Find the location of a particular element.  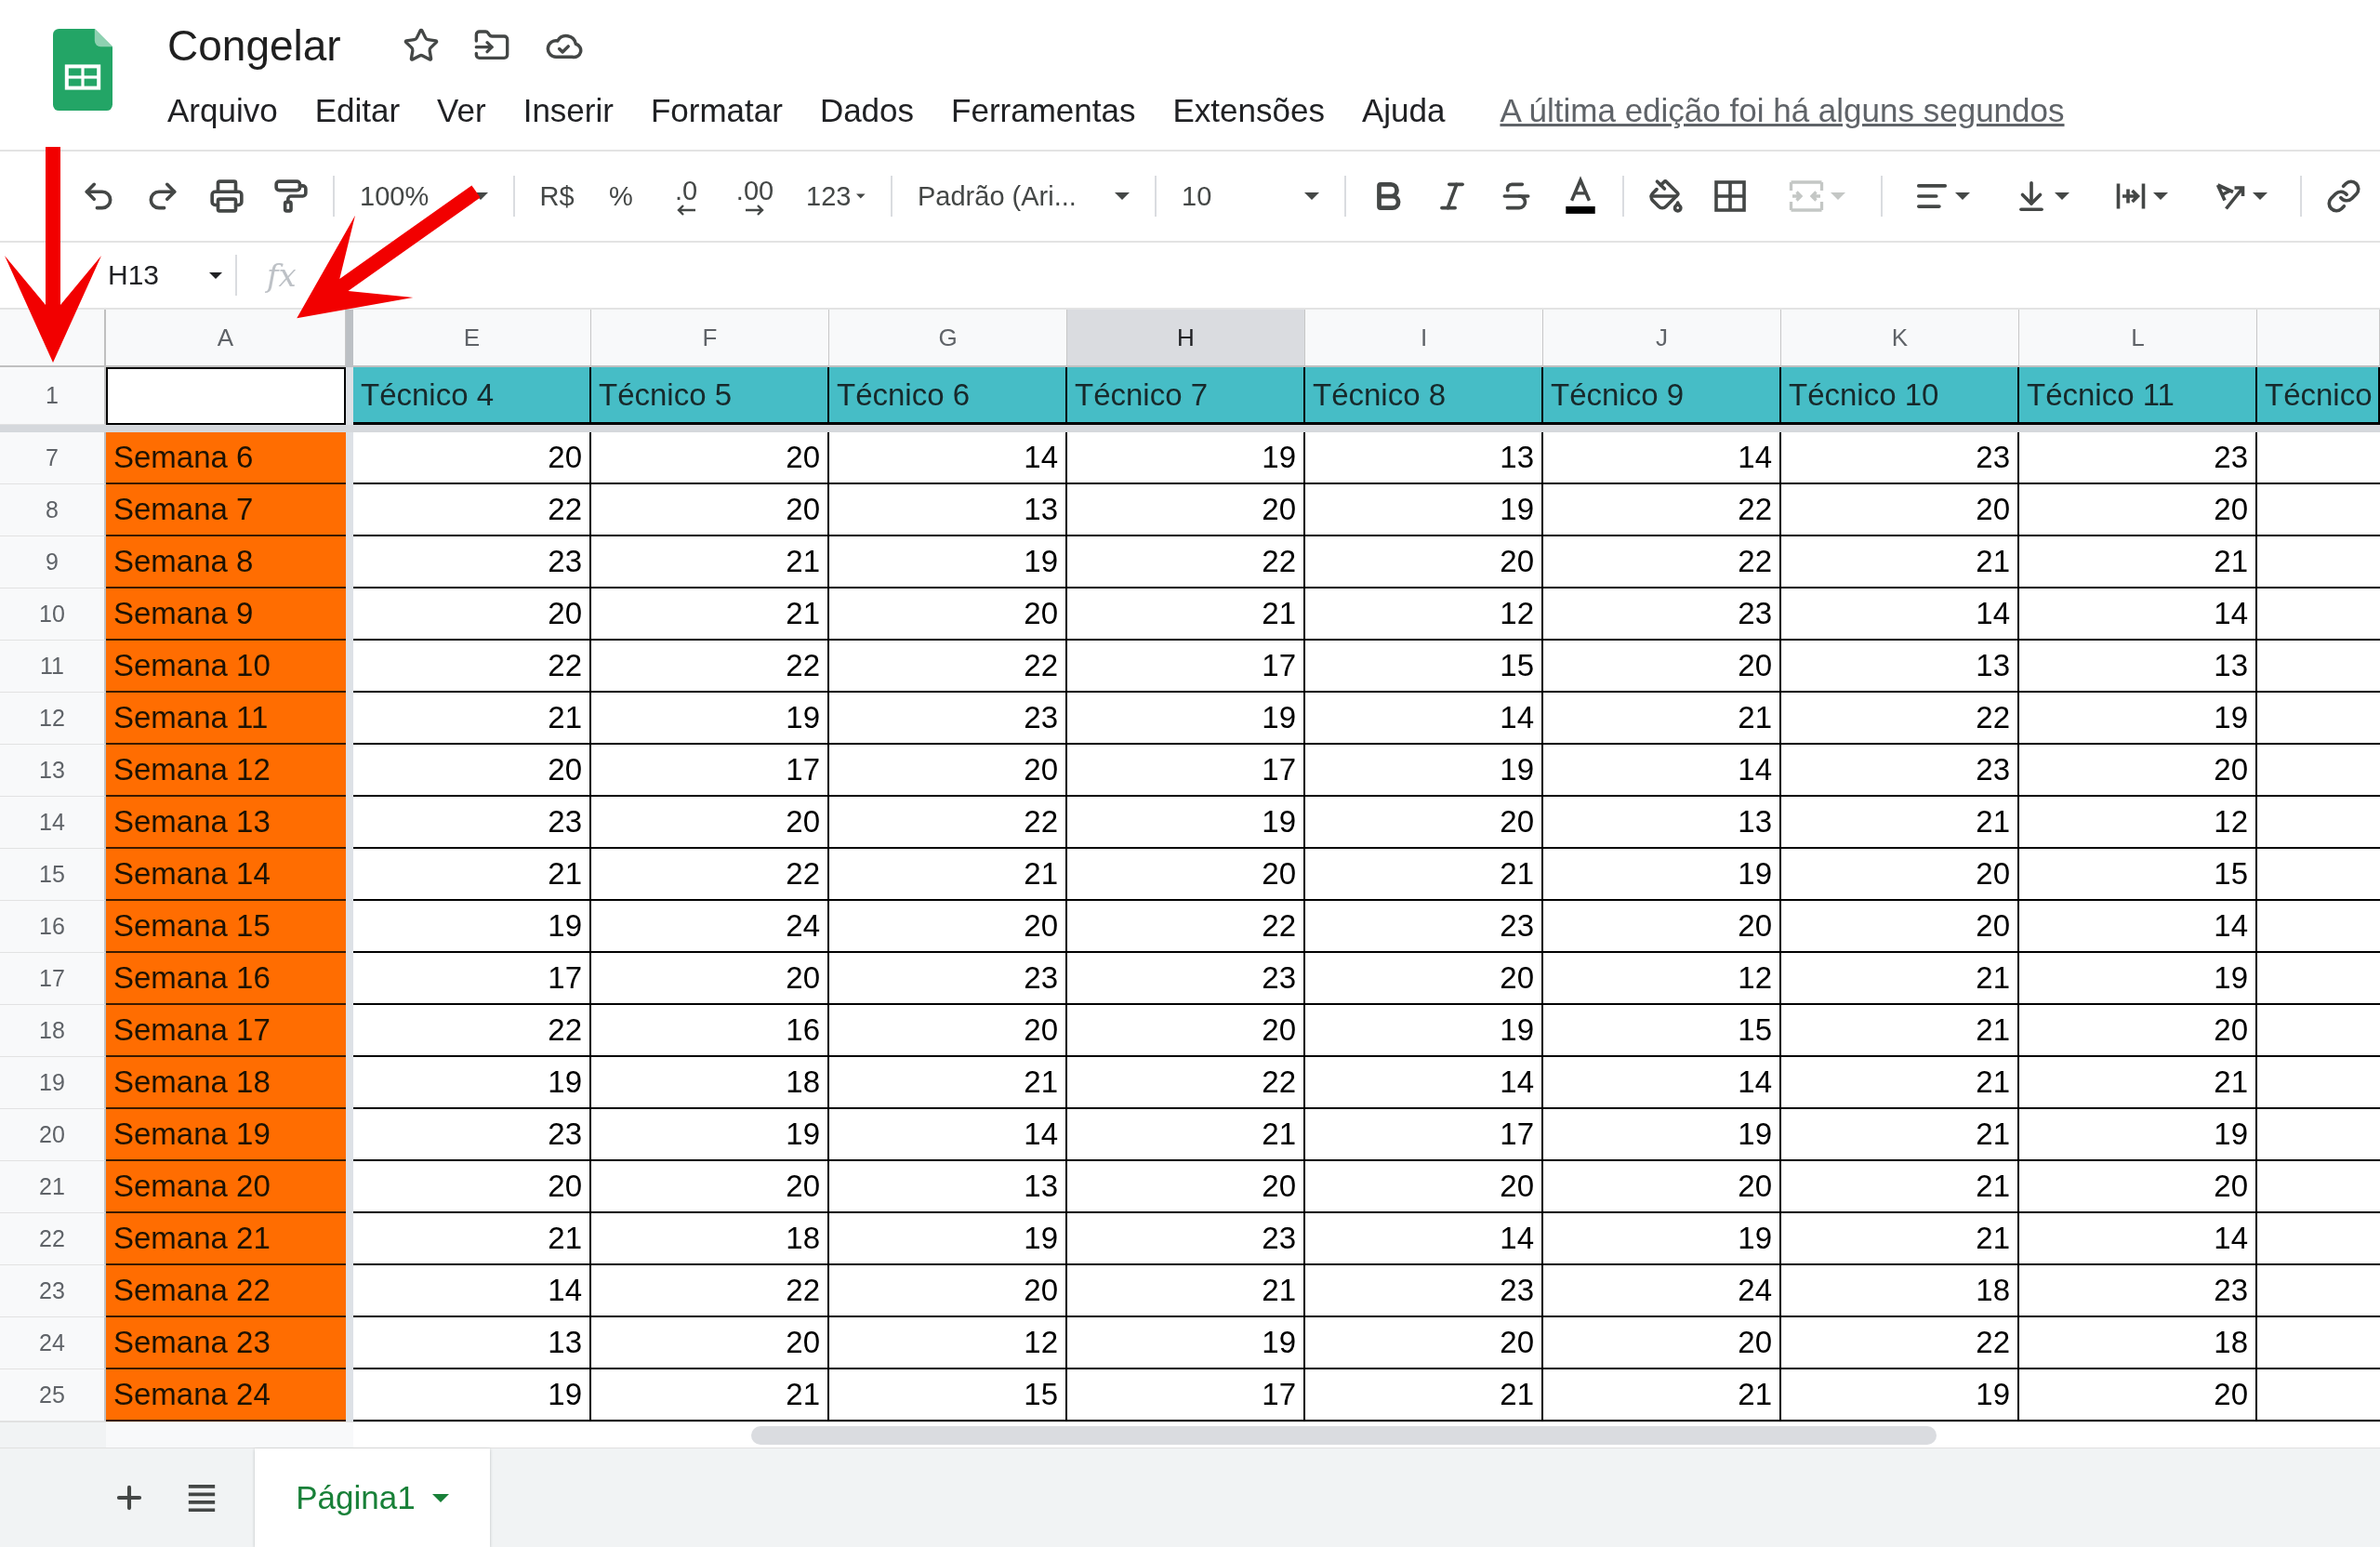

row-header: 21 is located at coordinates (53, 1187).